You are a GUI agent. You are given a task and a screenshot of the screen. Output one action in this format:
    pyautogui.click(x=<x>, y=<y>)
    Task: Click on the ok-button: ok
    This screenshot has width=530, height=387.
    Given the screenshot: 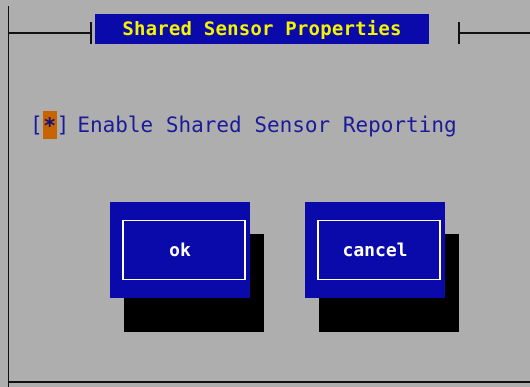 What is the action you would take?
    pyautogui.click(x=180, y=250)
    